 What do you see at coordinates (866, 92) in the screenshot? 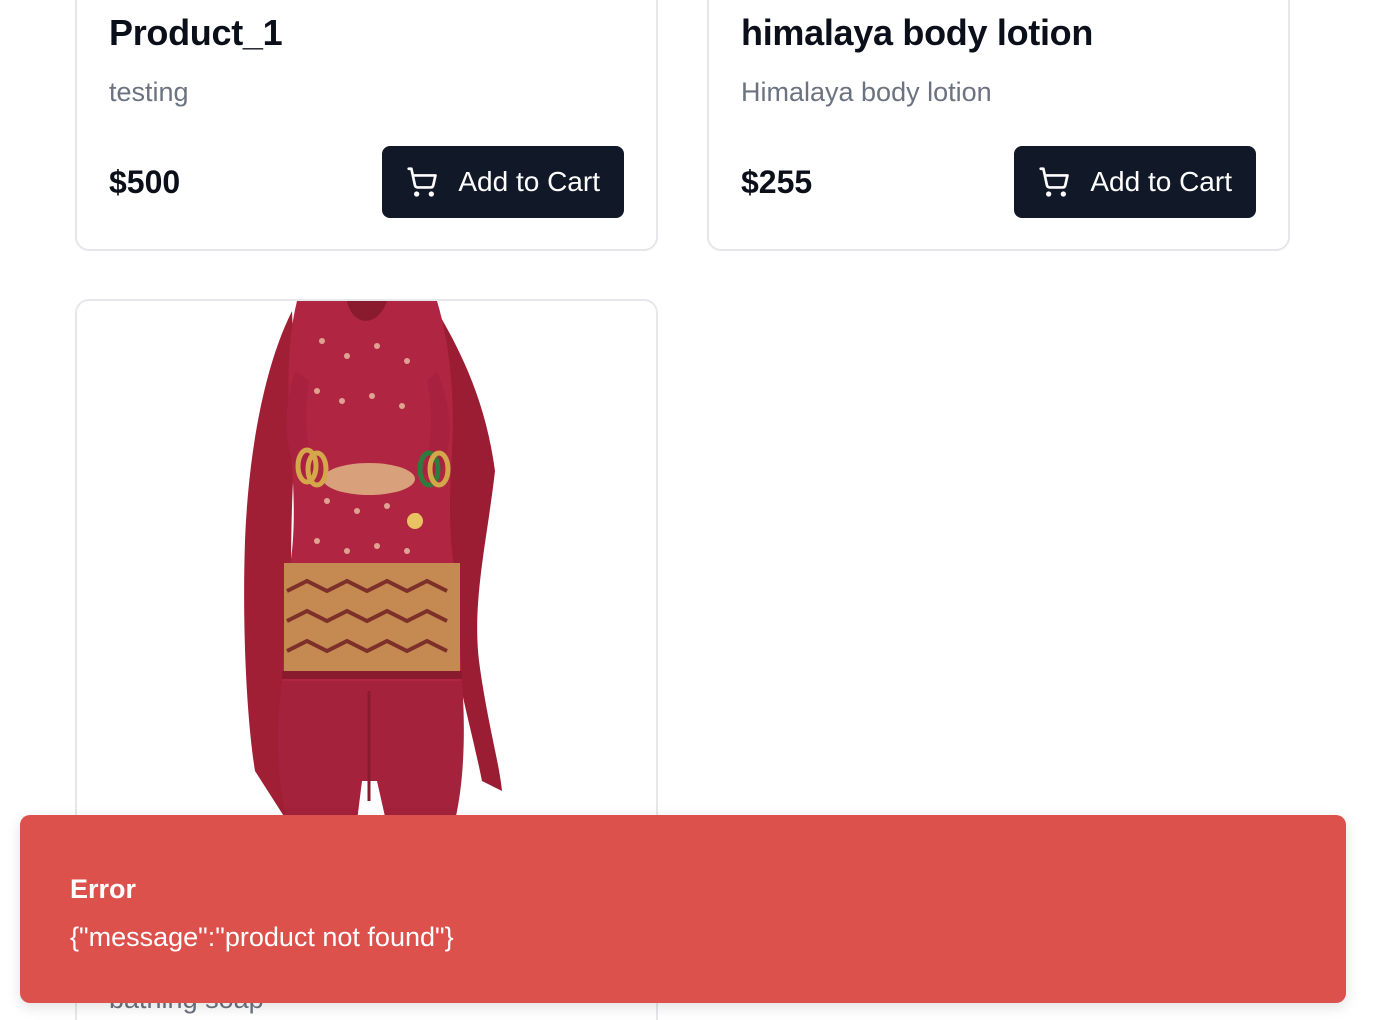
I see `product-description: Himalaya body lotion` at bounding box center [866, 92].